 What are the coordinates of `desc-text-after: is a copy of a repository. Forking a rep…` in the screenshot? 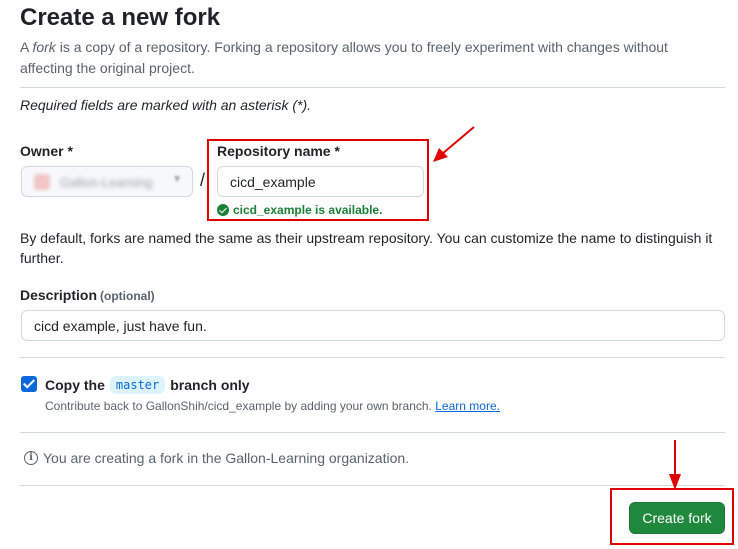 It's located at (344, 57).